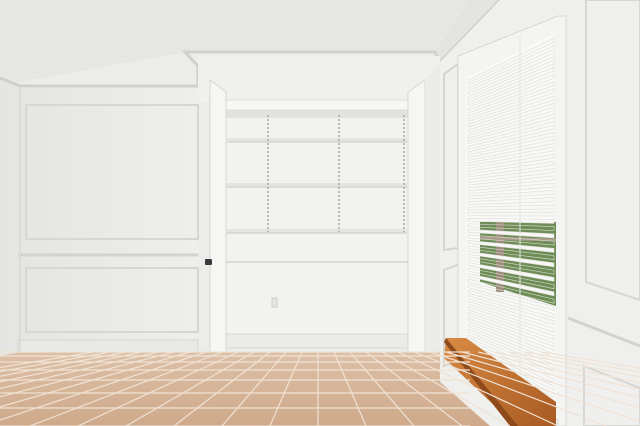 The height and width of the screenshot is (426, 640). I want to click on wall-between-closet-window, so click(432, 222).